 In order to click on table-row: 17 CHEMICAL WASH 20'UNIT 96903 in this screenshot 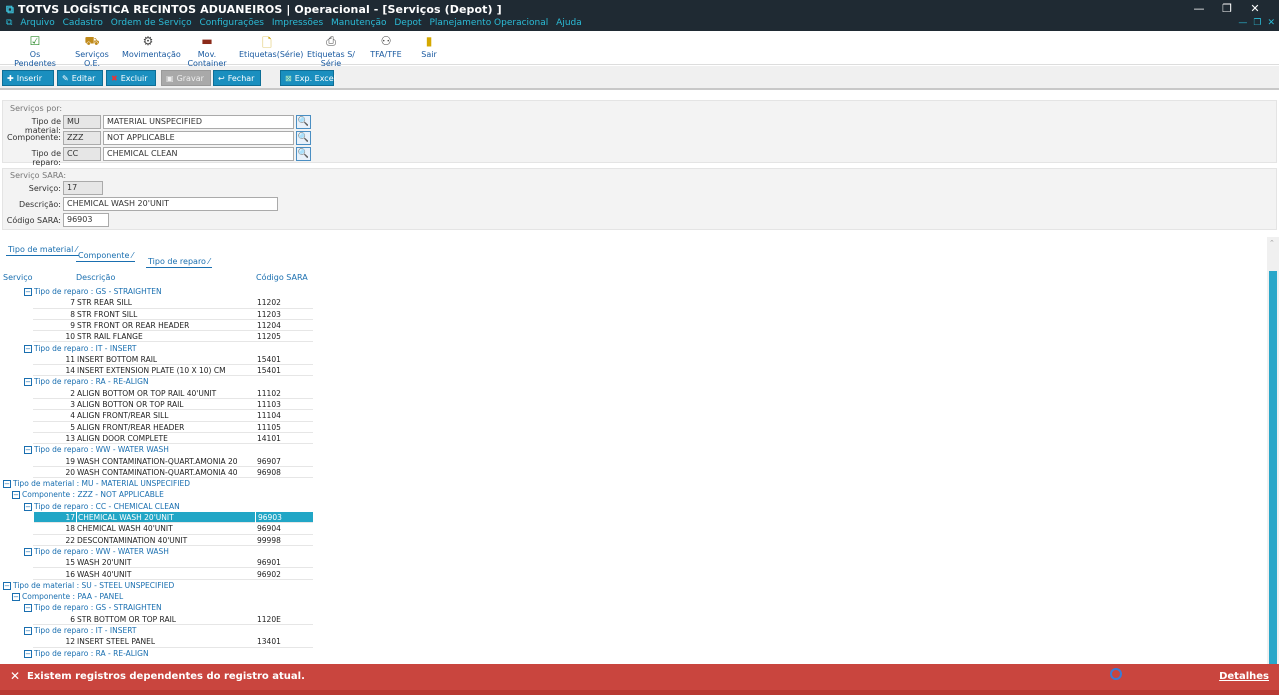, I will do `click(173, 518)`.